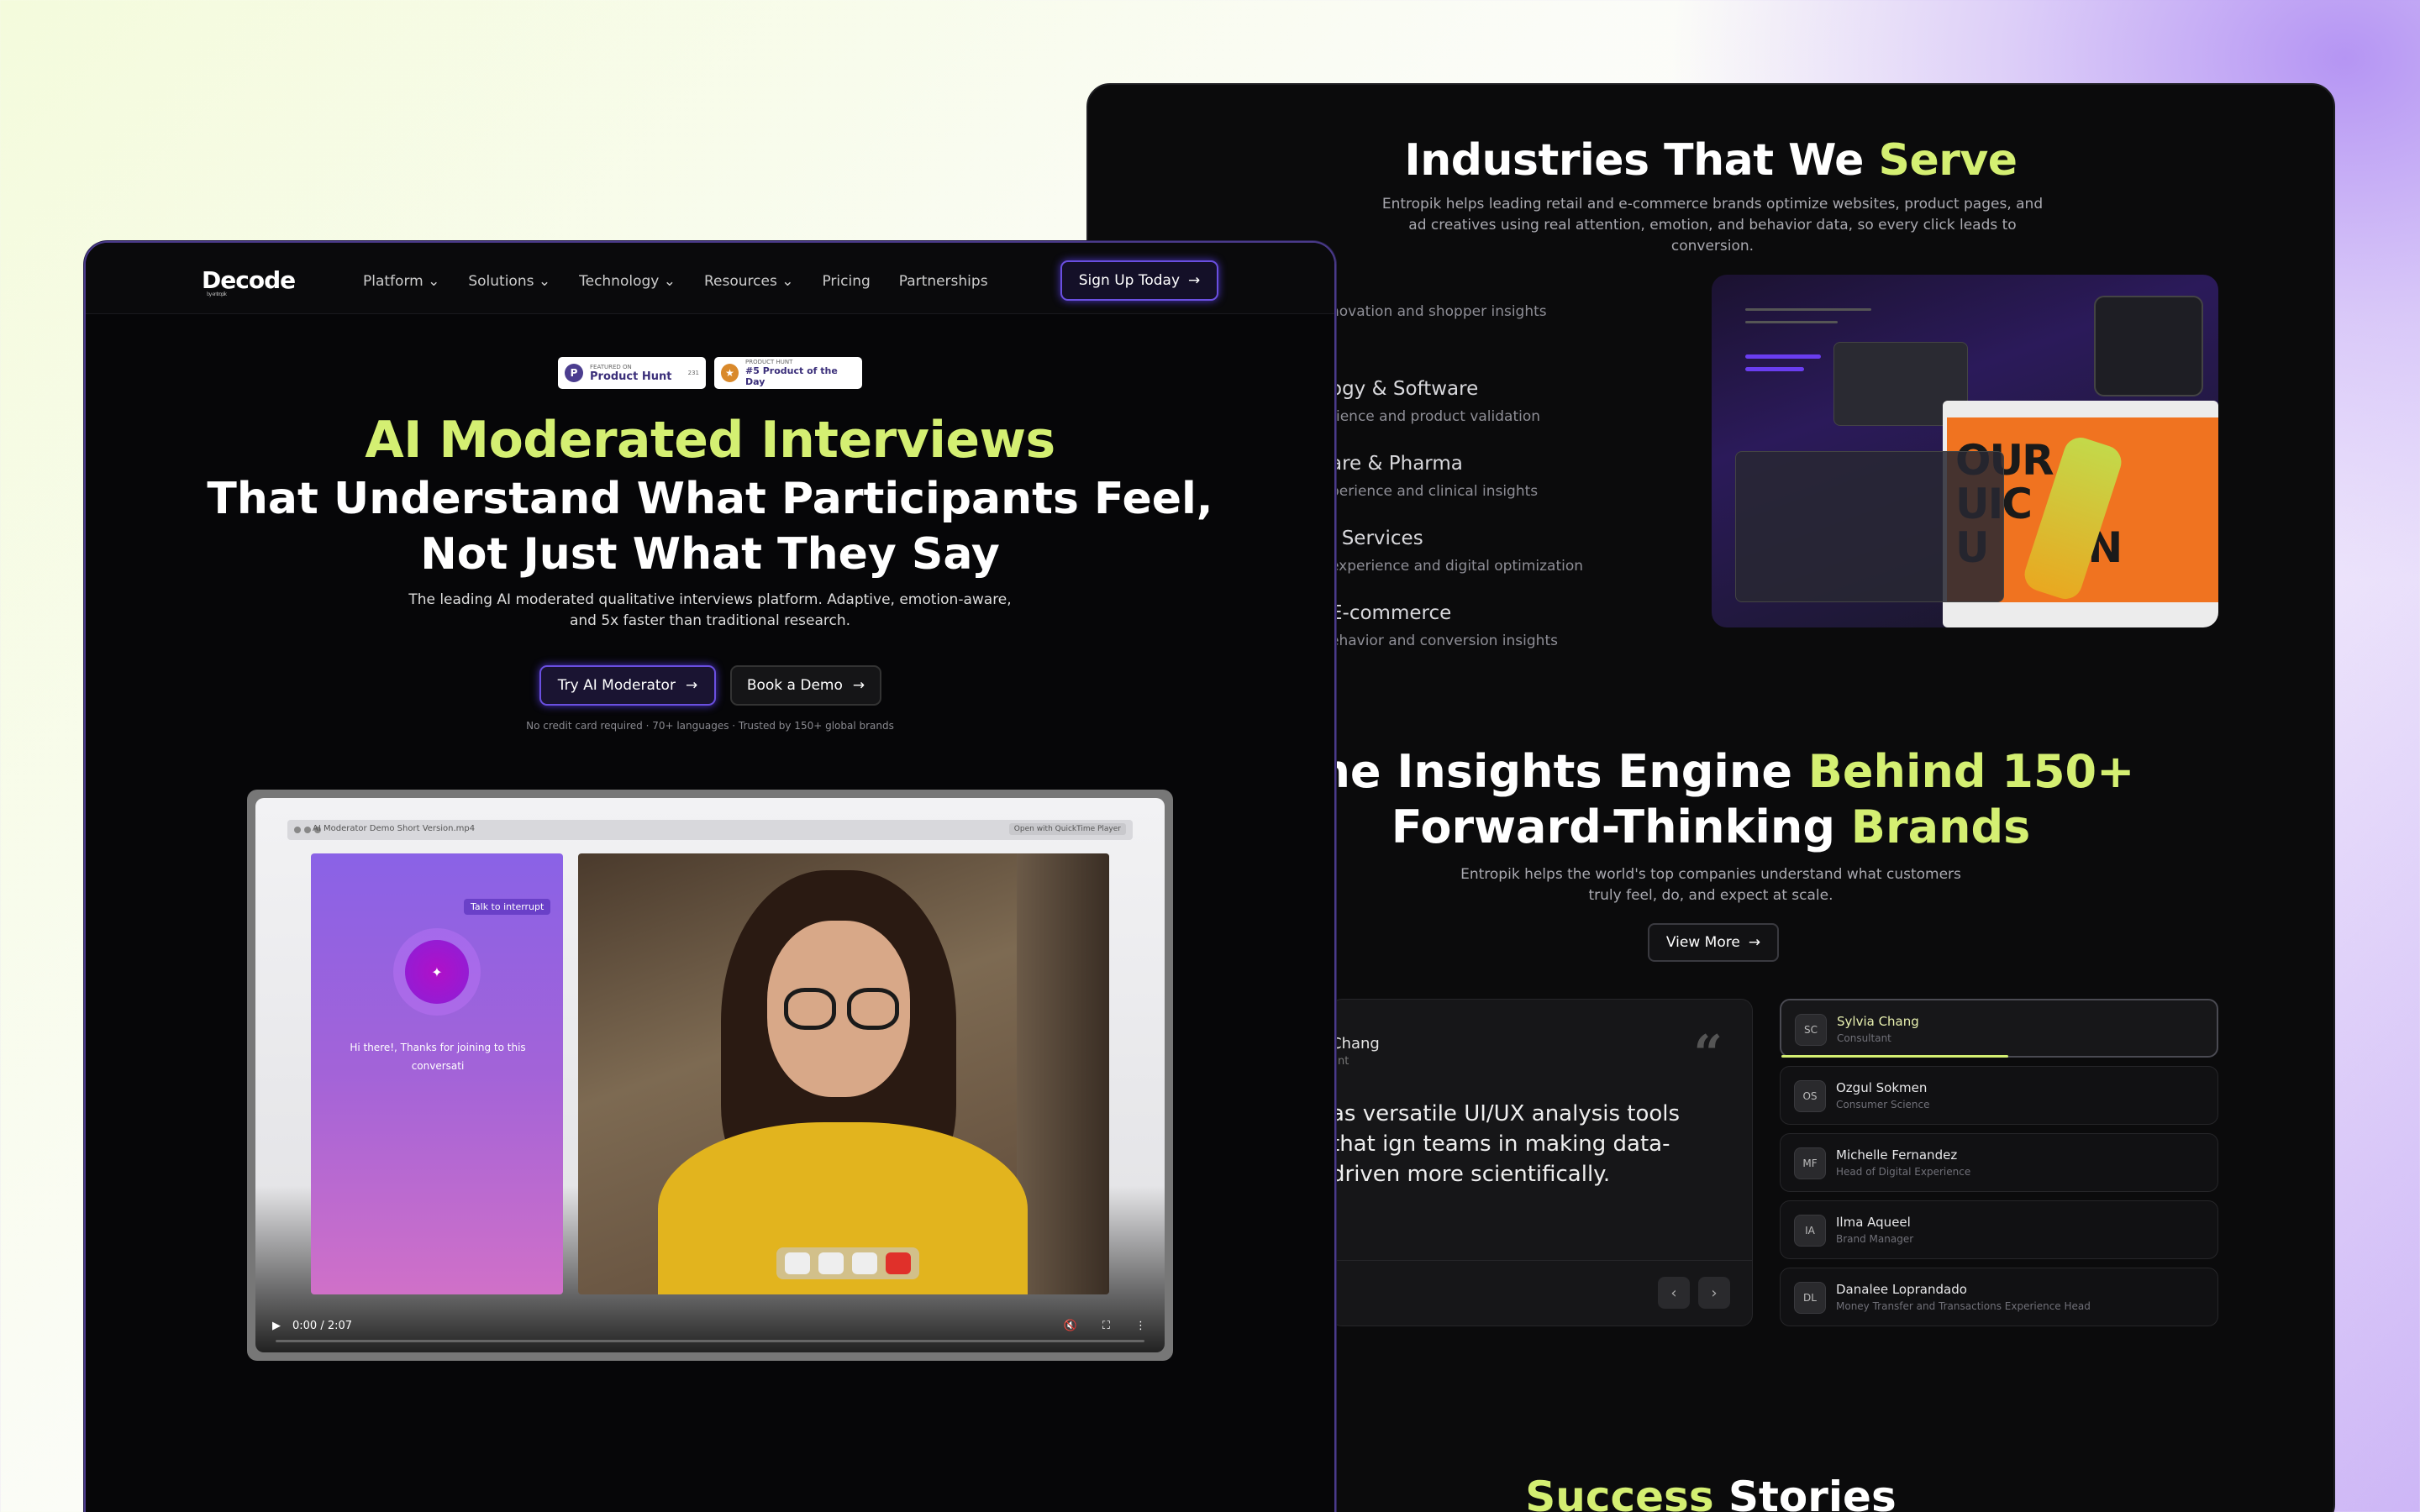 This screenshot has width=2420, height=1512. Describe the element at coordinates (1071, 1326) in the screenshot. I see `mute-icon: 🔇` at that location.